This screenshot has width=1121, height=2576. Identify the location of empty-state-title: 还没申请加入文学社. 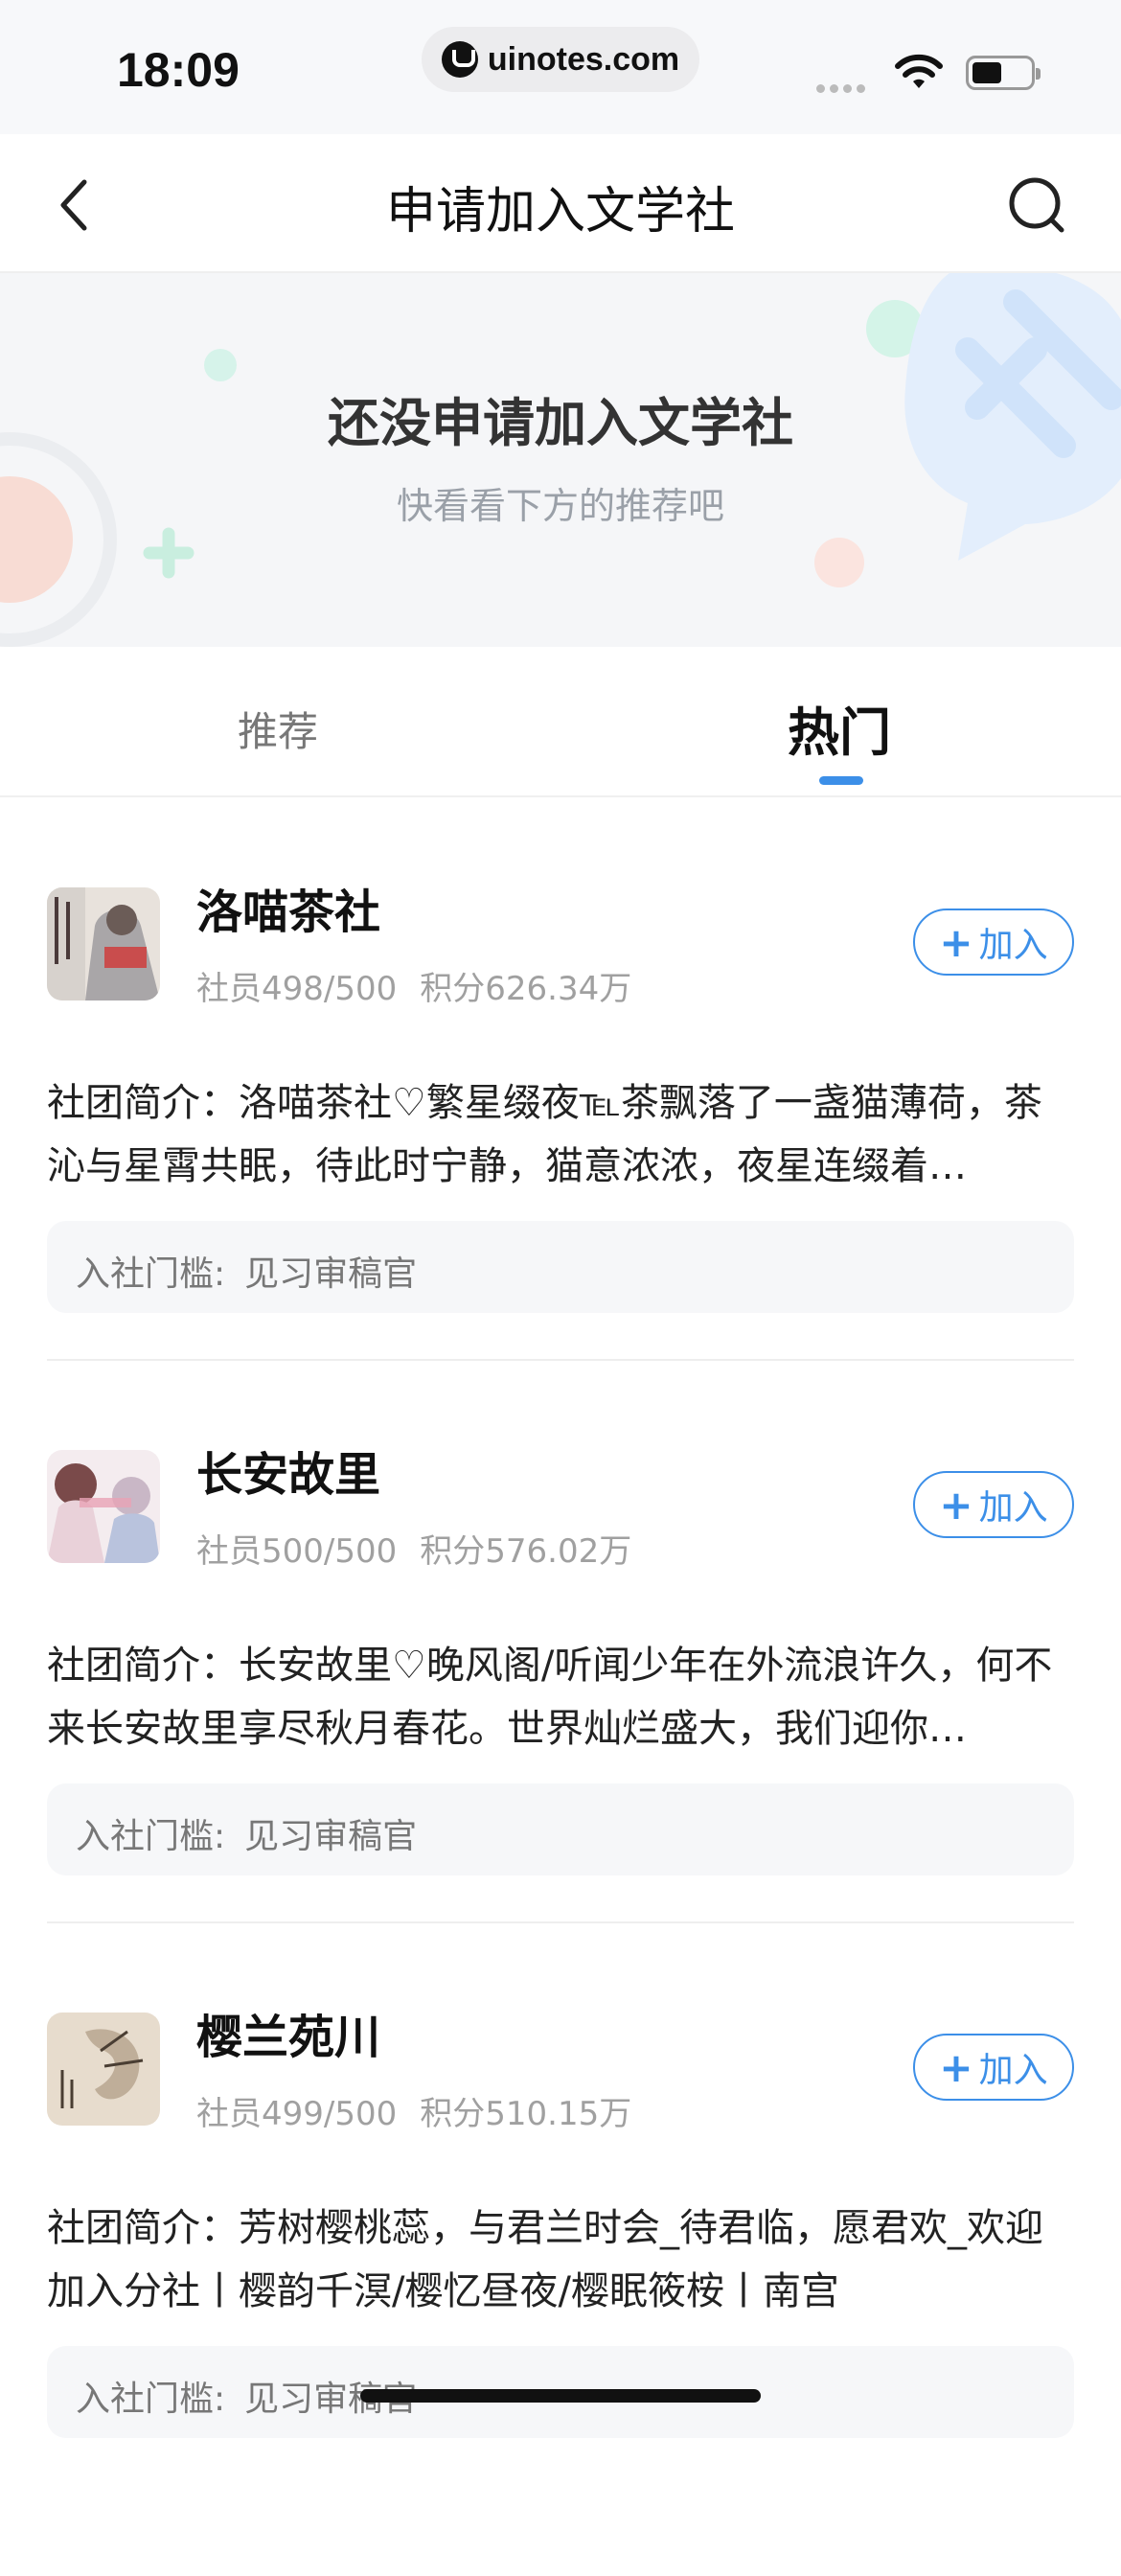
(560, 423).